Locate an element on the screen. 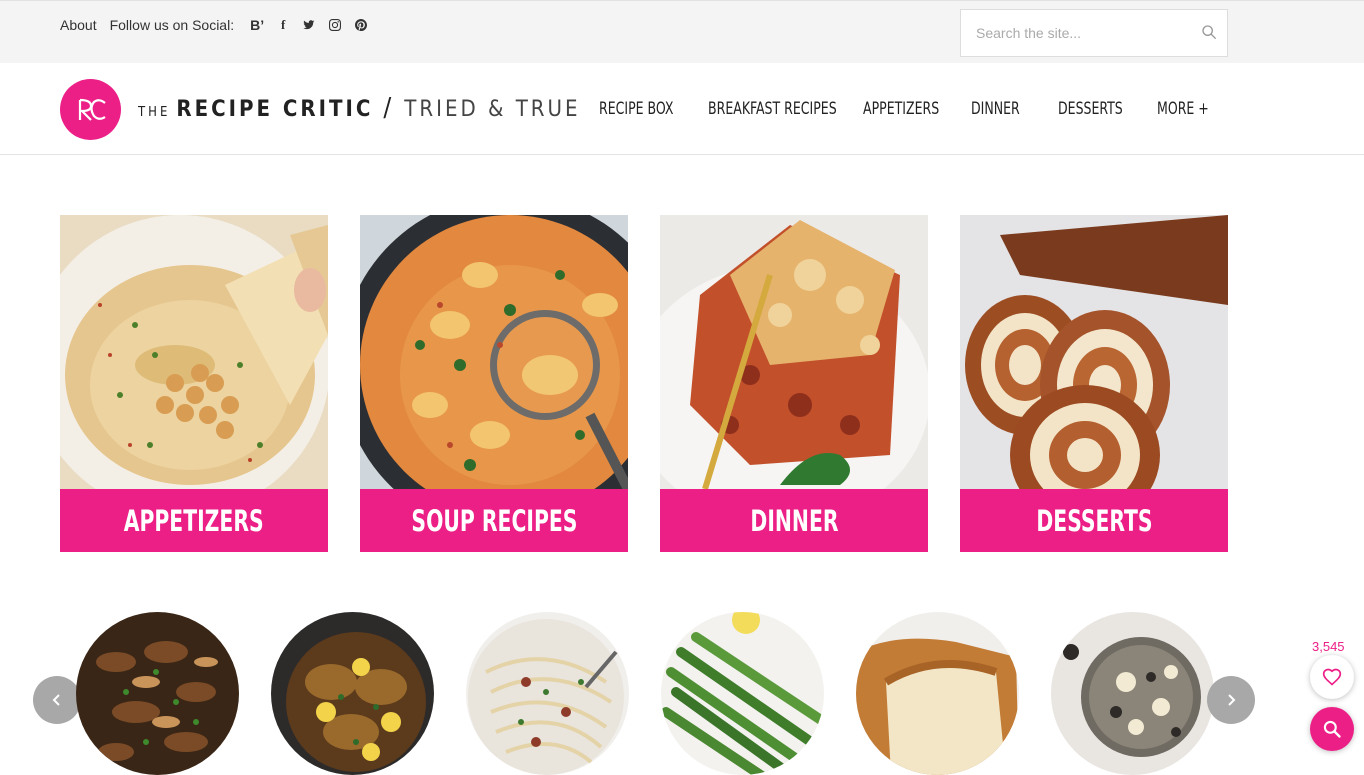 The height and width of the screenshot is (775, 1364). chevron-right-icon is located at coordinates (1232, 700).